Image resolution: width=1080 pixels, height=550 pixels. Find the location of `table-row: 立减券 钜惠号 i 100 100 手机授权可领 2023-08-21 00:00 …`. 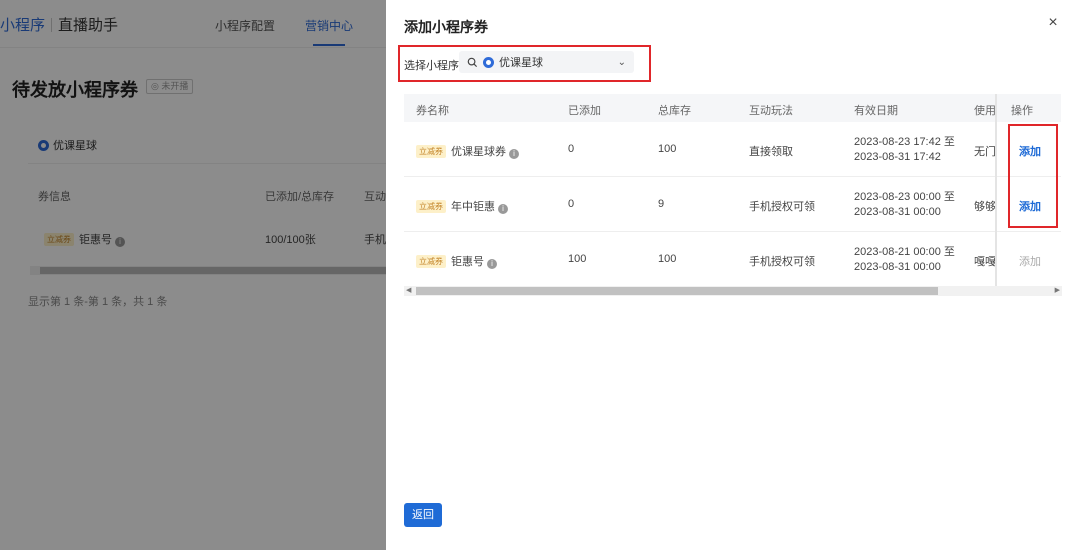

table-row: 立减券 钜惠号 i 100 100 手机授权可领 2023-08-21 00:00 … is located at coordinates (732, 259).